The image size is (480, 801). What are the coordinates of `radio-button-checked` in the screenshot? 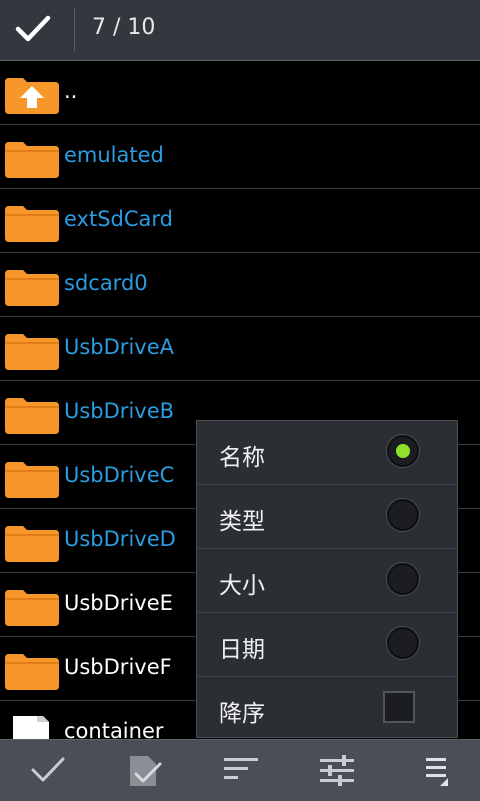 It's located at (403, 451).